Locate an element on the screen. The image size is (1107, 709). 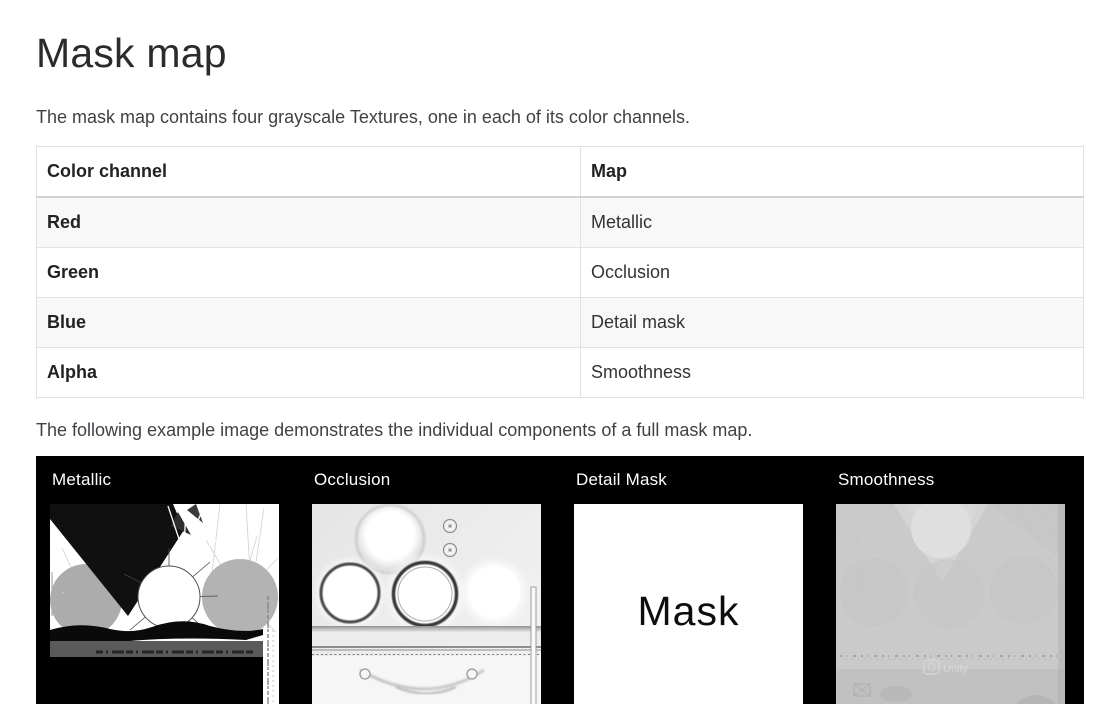
panel-label-smoothness: Smoothness is located at coordinates (886, 479).